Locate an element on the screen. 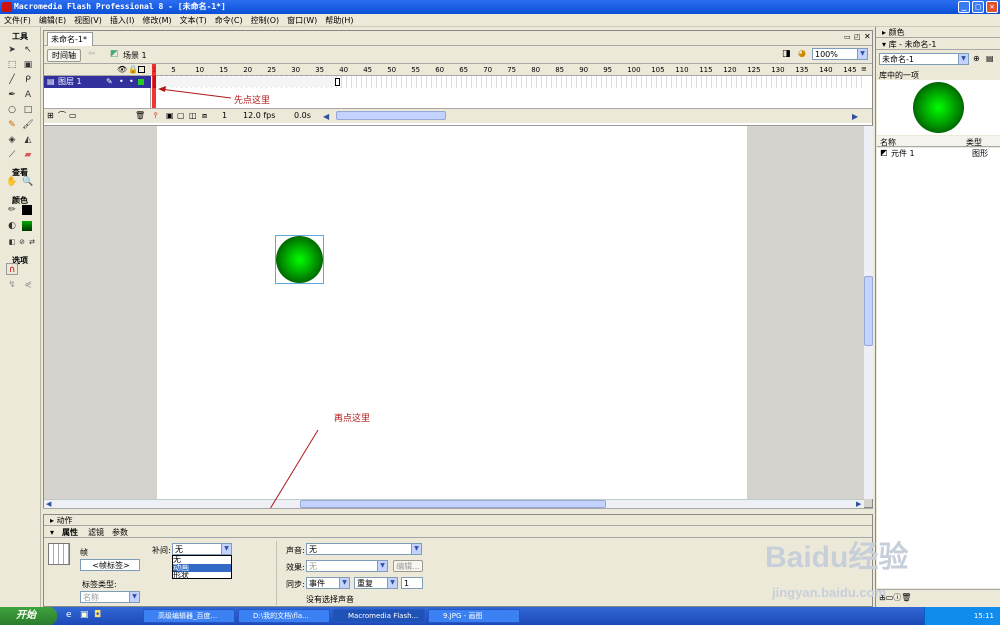 The width and height of the screenshot is (1000, 625). lasso-tool-icon: ᑭ is located at coordinates (28, 80).